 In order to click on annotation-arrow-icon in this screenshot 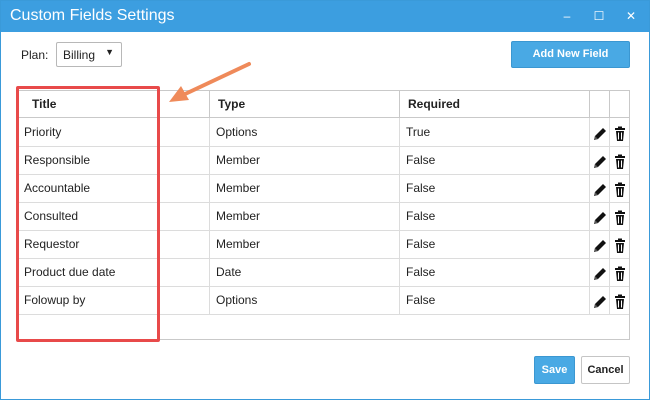, I will do `click(210, 82)`.